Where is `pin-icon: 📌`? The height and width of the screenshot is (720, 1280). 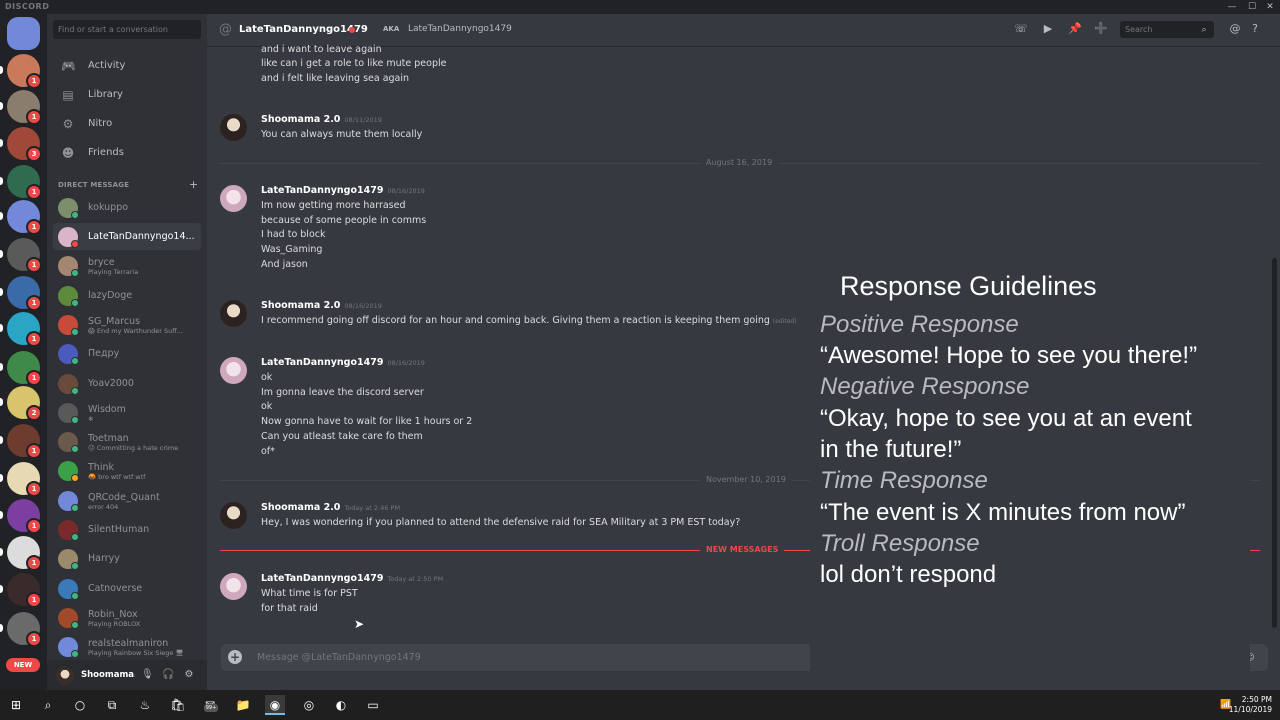 pin-icon: 📌 is located at coordinates (1075, 29).